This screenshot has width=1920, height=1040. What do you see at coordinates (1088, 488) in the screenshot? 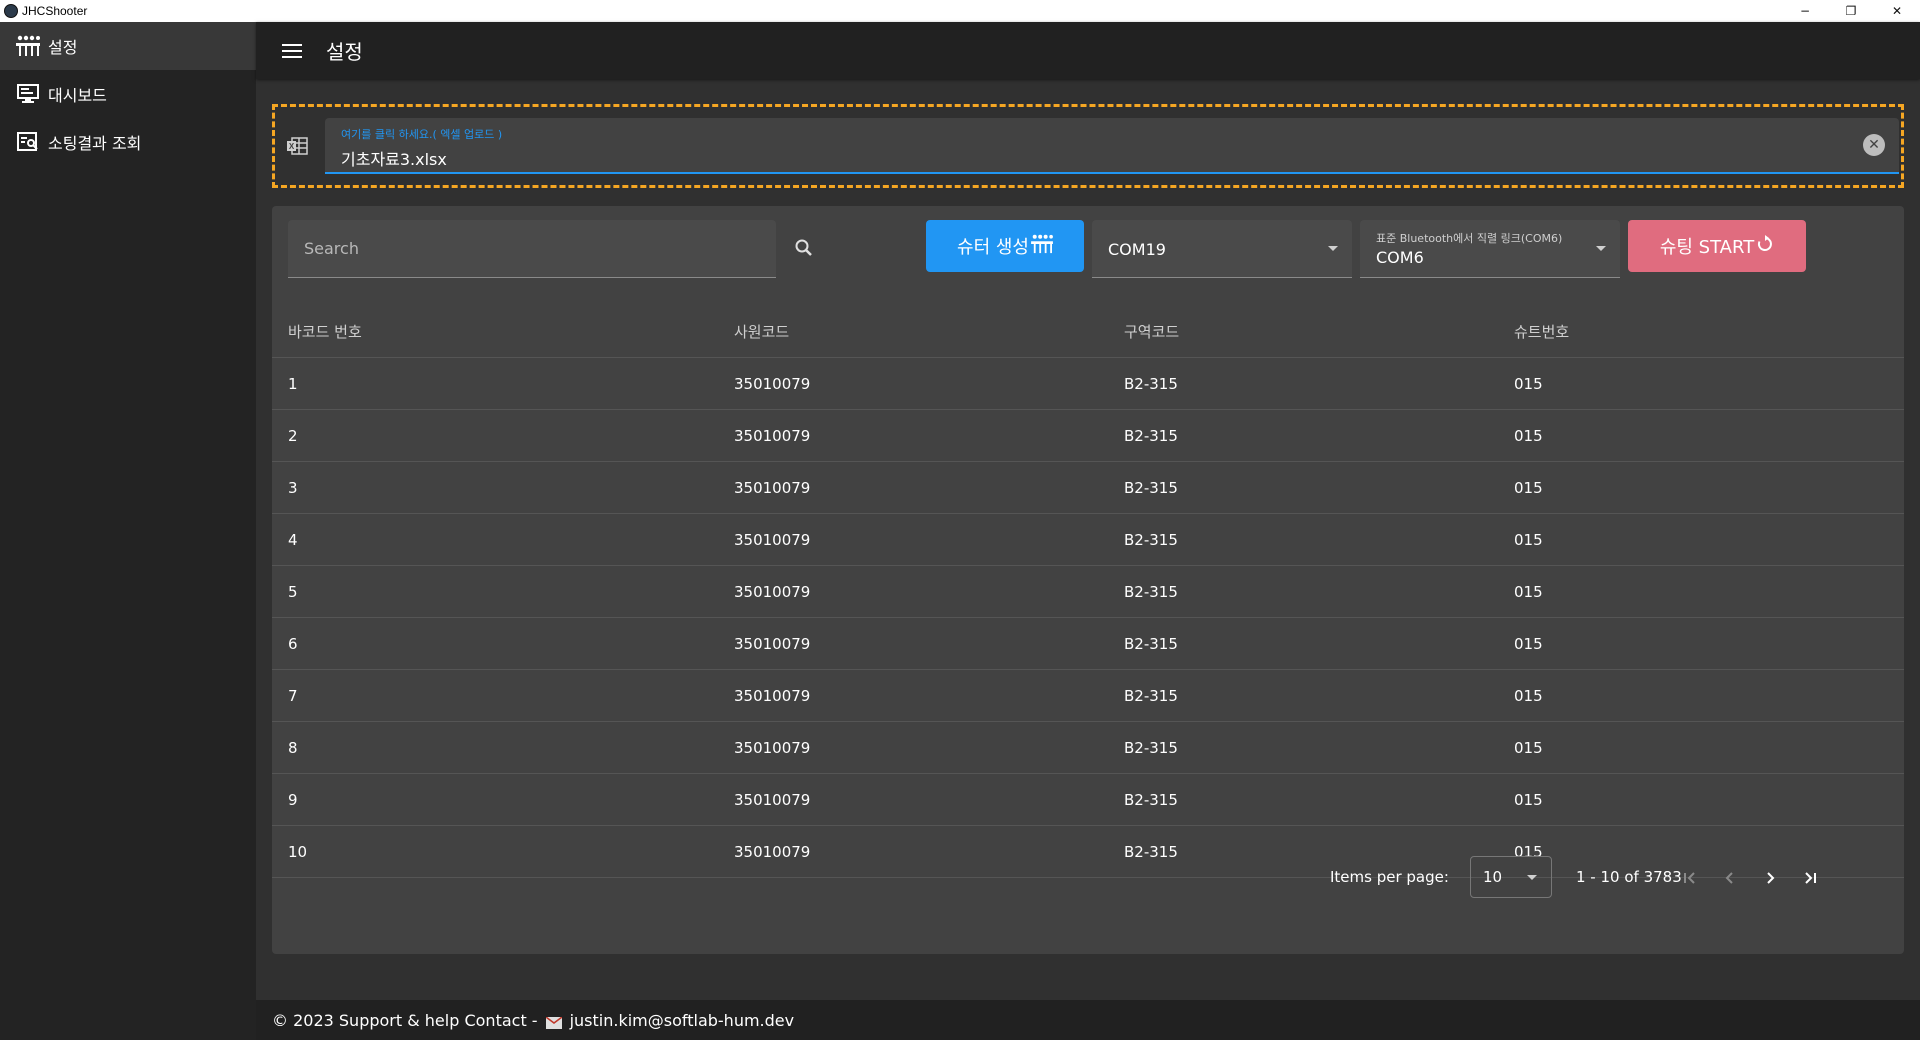
I see `table-row: 3 35010079 B2-315 015` at bounding box center [1088, 488].